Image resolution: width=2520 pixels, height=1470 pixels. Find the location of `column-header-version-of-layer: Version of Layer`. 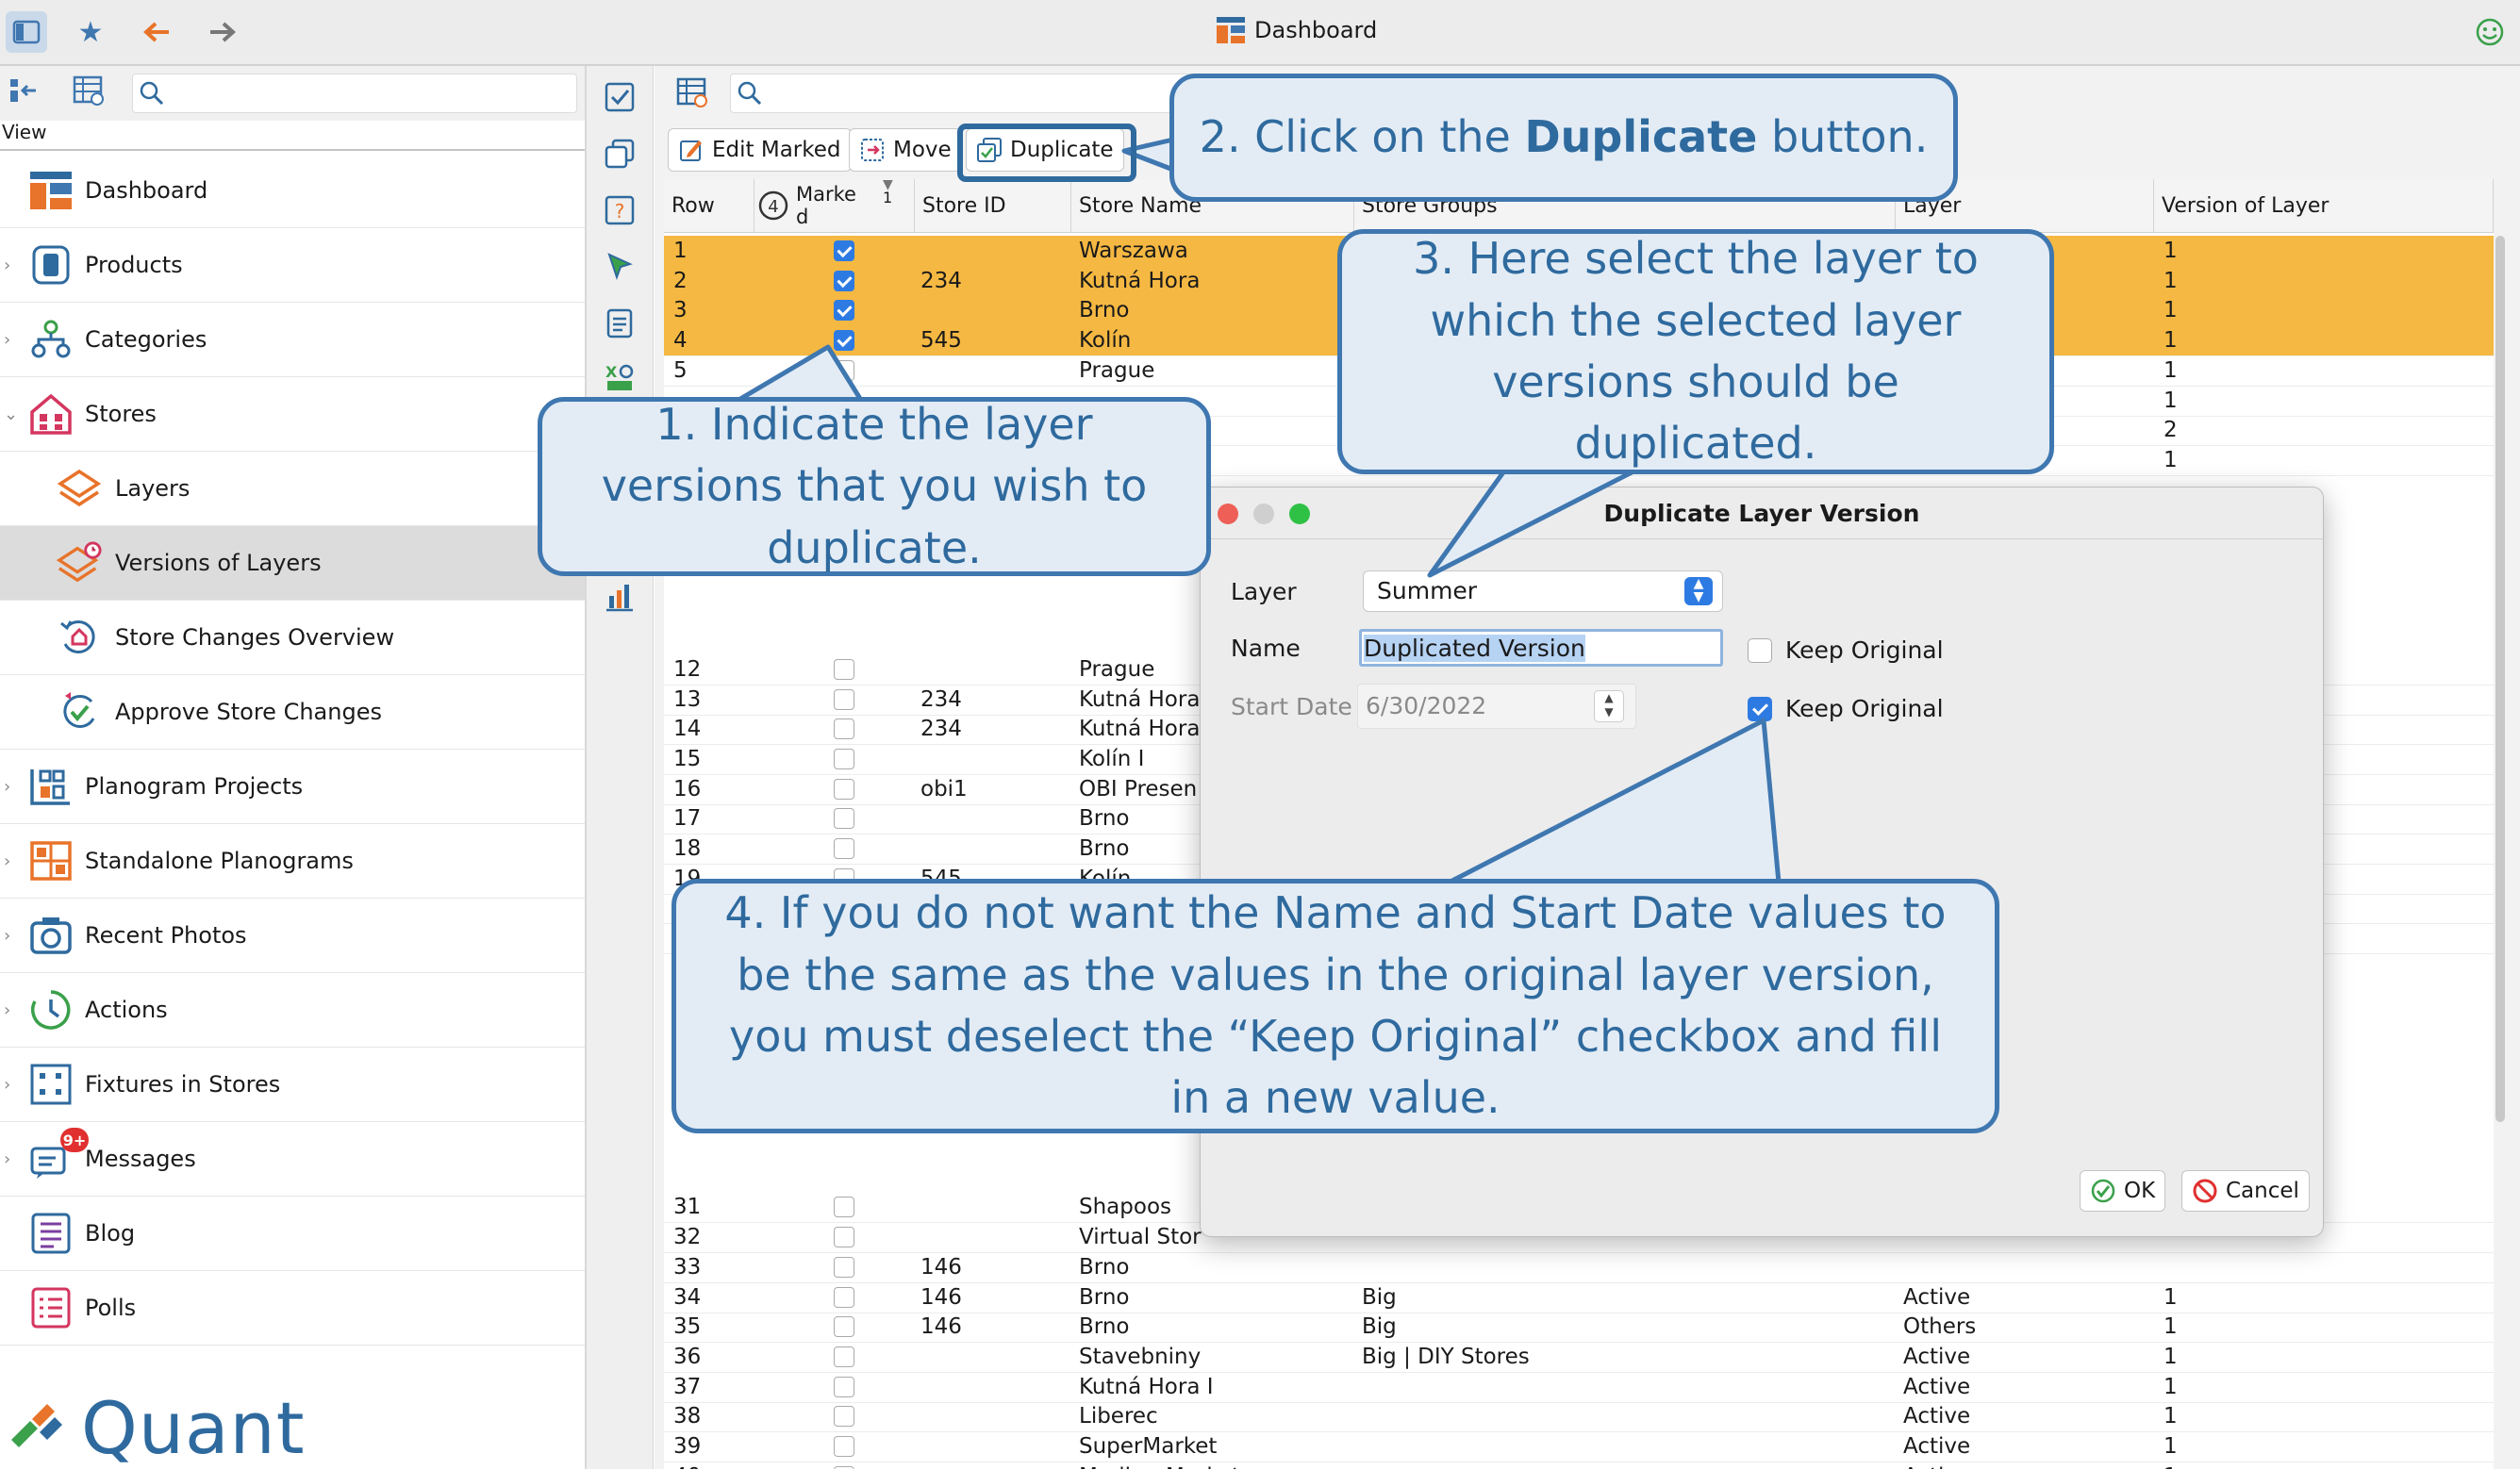

column-header-version-of-layer: Version of Layer is located at coordinates (2324, 205).